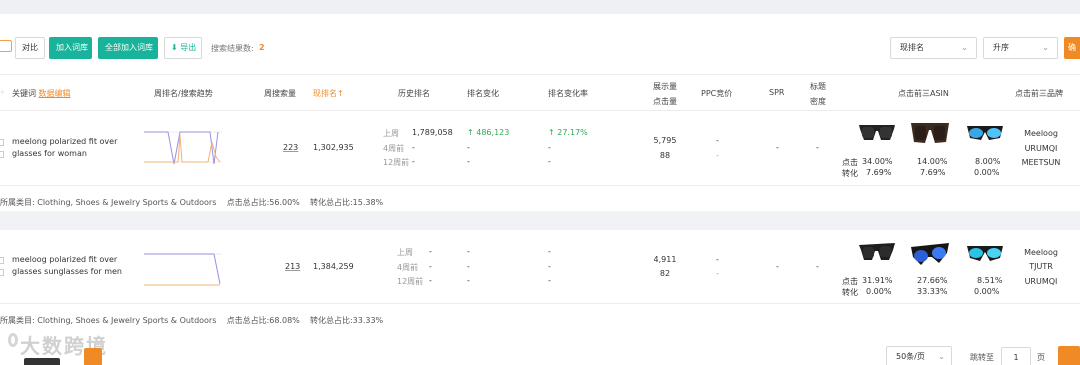 The image size is (1080, 365). Describe the element at coordinates (328, 93) in the screenshot. I see `header-current-rank: 现排名↑` at that location.